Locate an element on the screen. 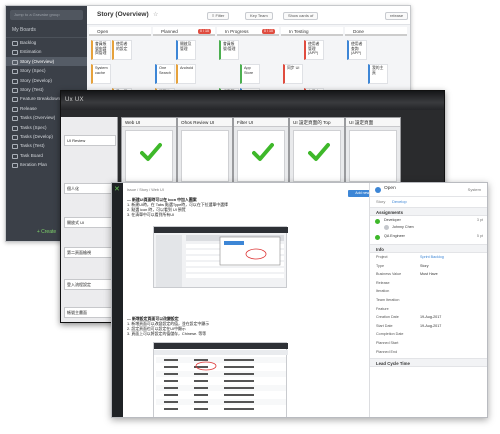  info-value: Story is located at coordinates (424, 266).